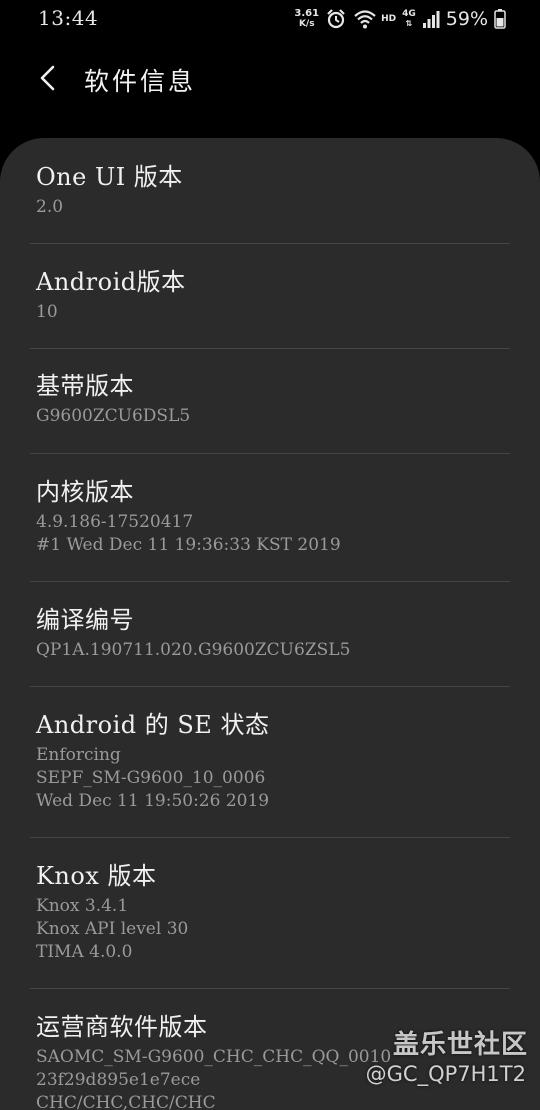  Describe the element at coordinates (82, 906) in the screenshot. I see `item-value: Knox 3.4.1` at that location.